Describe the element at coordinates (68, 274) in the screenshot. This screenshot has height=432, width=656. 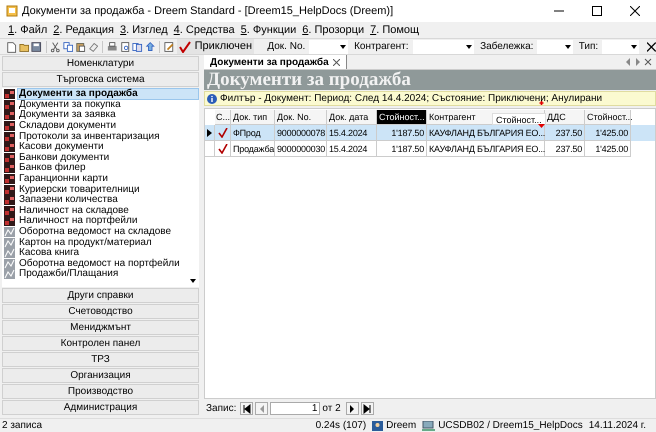
I see `list-item: Продажби/Плащания` at that location.